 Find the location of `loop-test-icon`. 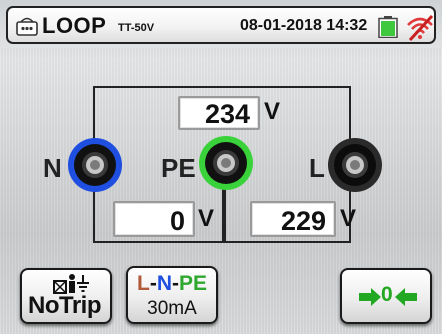

loop-test-icon is located at coordinates (27, 26).